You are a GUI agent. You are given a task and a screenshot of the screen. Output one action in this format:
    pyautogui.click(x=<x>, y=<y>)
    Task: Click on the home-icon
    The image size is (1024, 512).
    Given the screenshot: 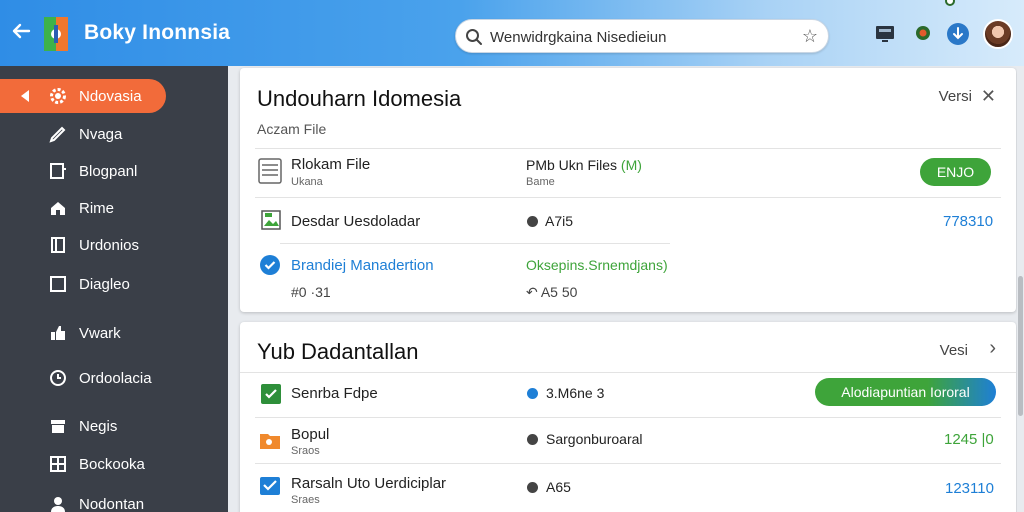 What is the action you would take?
    pyautogui.click(x=58, y=208)
    